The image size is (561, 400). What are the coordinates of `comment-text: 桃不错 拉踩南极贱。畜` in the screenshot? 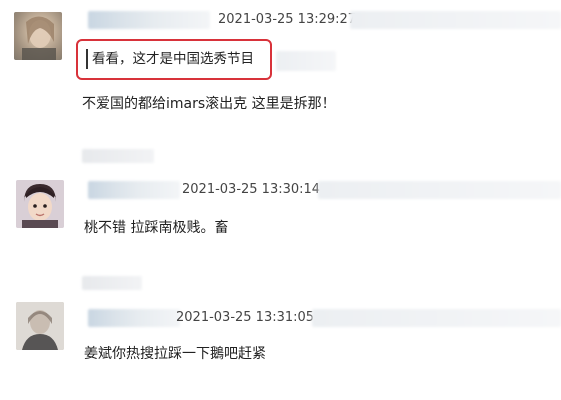 It's located at (156, 228).